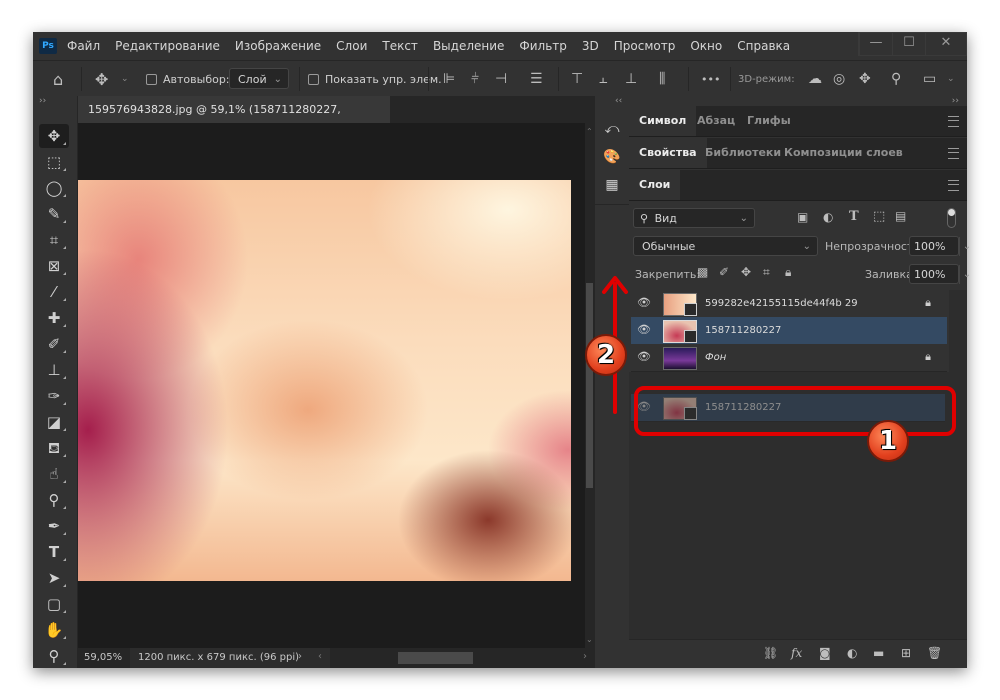  I want to click on frame-tool-icon: ⊠, so click(54, 266).